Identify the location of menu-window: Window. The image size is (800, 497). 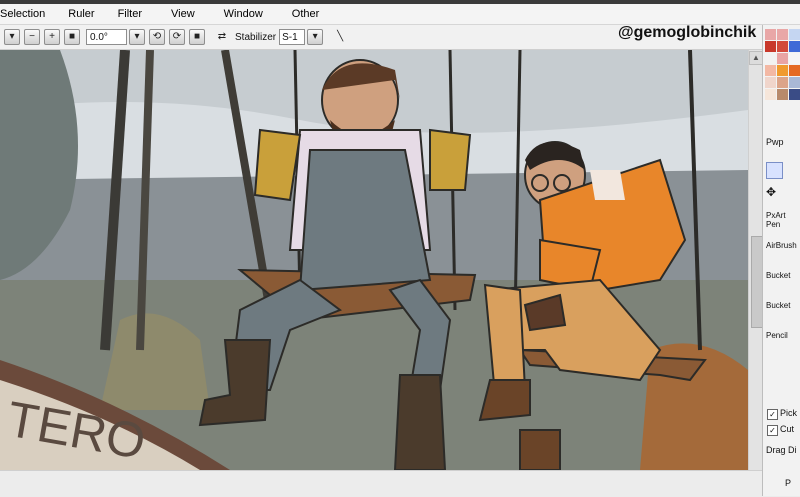
(240, 14).